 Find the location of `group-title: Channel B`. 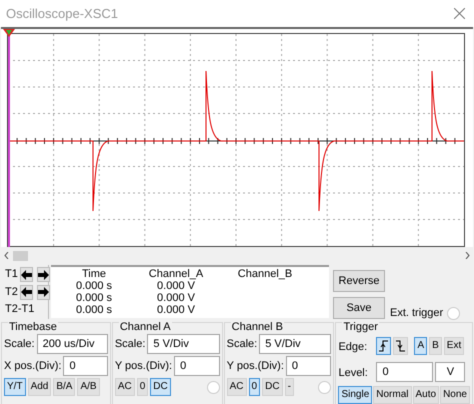

group-title: Channel B is located at coordinates (257, 327).